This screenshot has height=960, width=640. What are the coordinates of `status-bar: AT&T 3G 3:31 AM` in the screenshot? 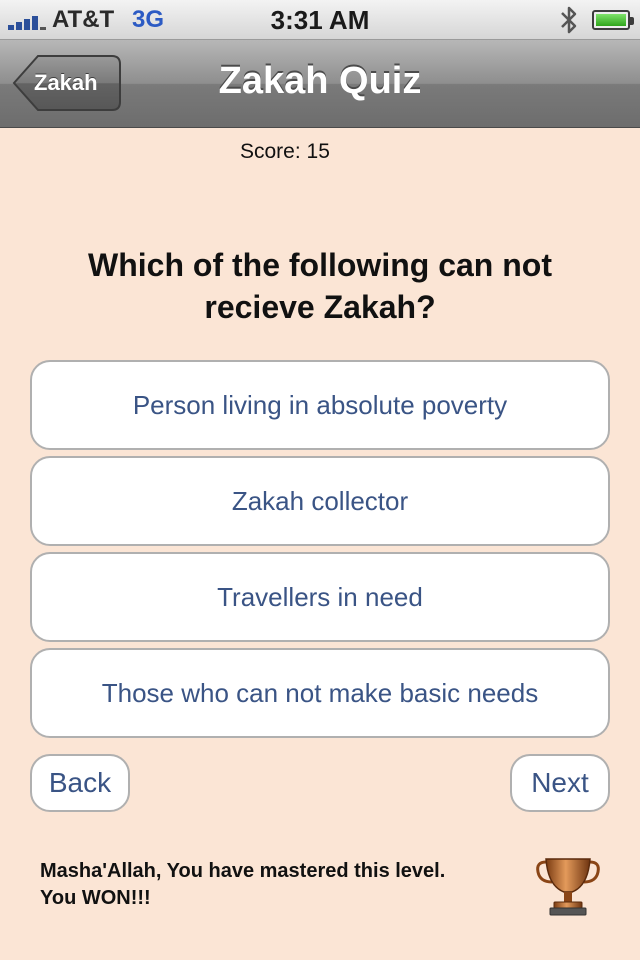 It's located at (320, 20).